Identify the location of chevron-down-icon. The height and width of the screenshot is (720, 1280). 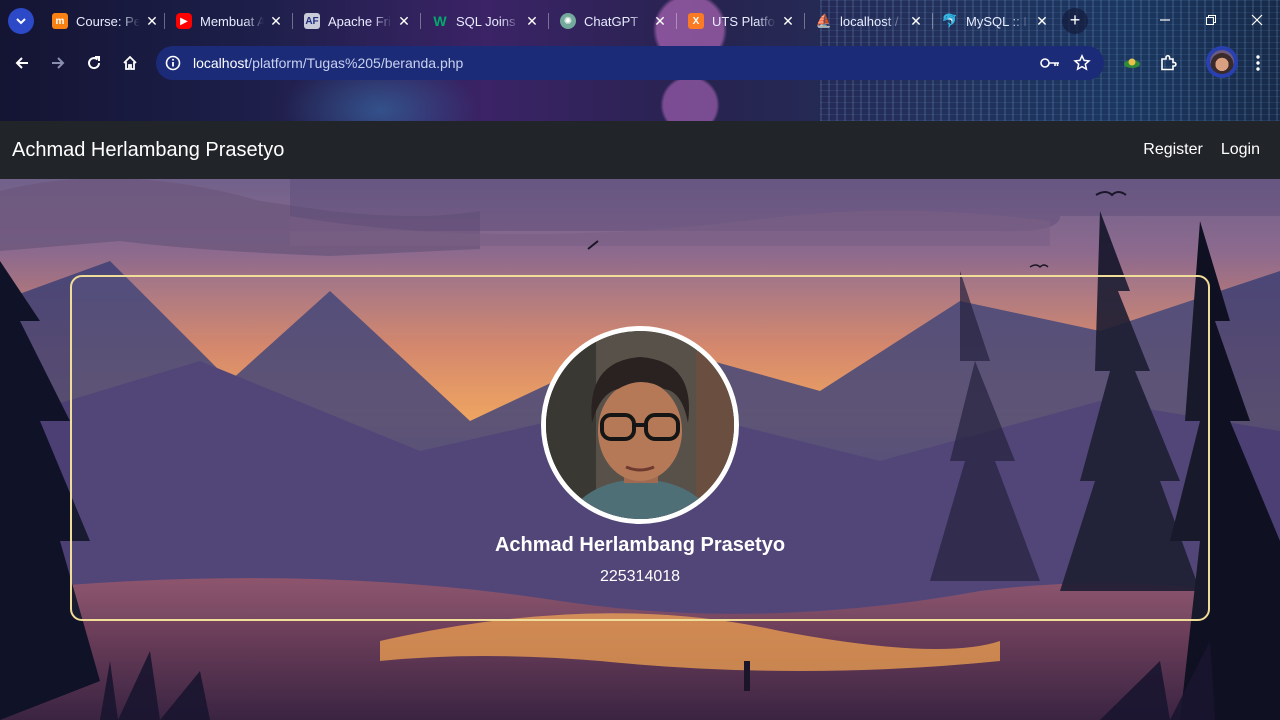
(21, 21).